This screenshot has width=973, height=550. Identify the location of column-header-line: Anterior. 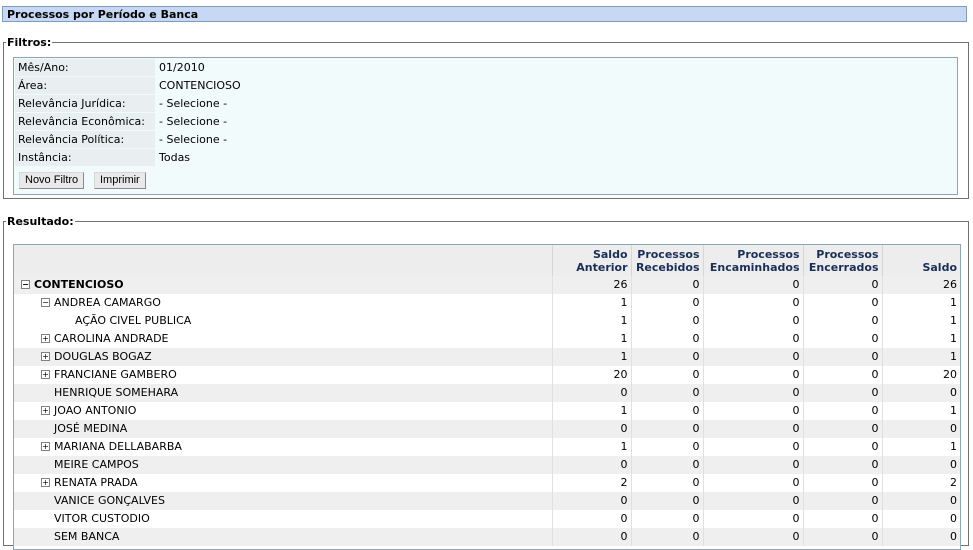
(602, 267).